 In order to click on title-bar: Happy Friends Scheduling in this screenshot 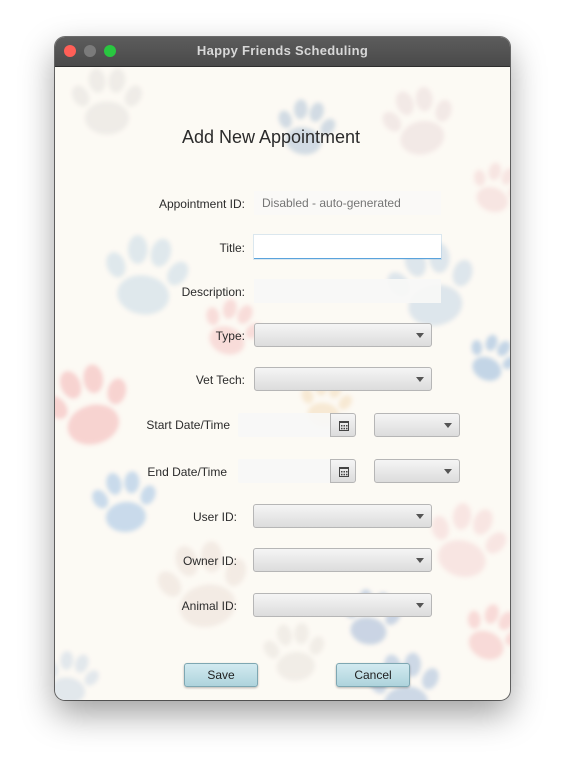, I will do `click(282, 52)`.